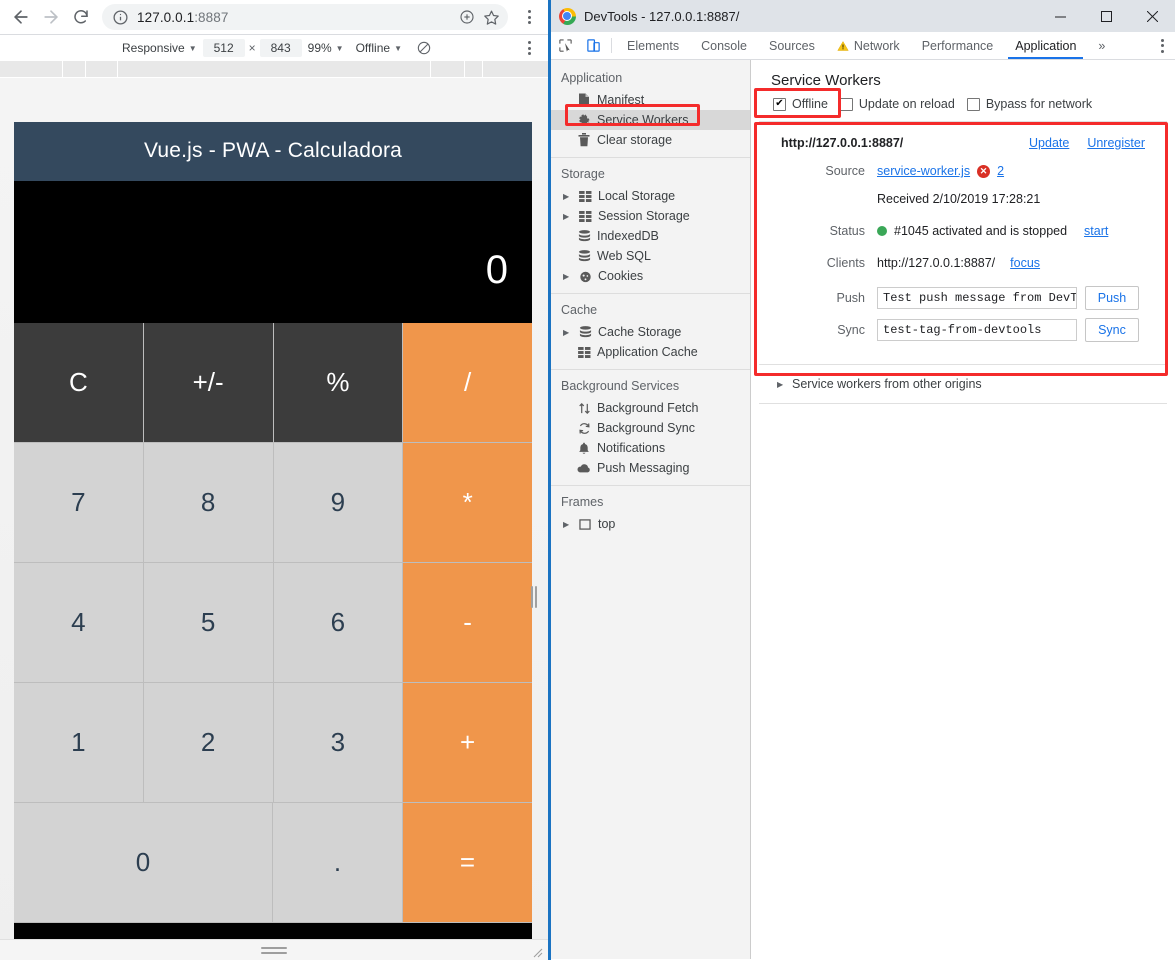 The width and height of the screenshot is (1175, 960). What do you see at coordinates (650, 524) in the screenshot?
I see `sidebar-item-top-frame: ▶ top` at bounding box center [650, 524].